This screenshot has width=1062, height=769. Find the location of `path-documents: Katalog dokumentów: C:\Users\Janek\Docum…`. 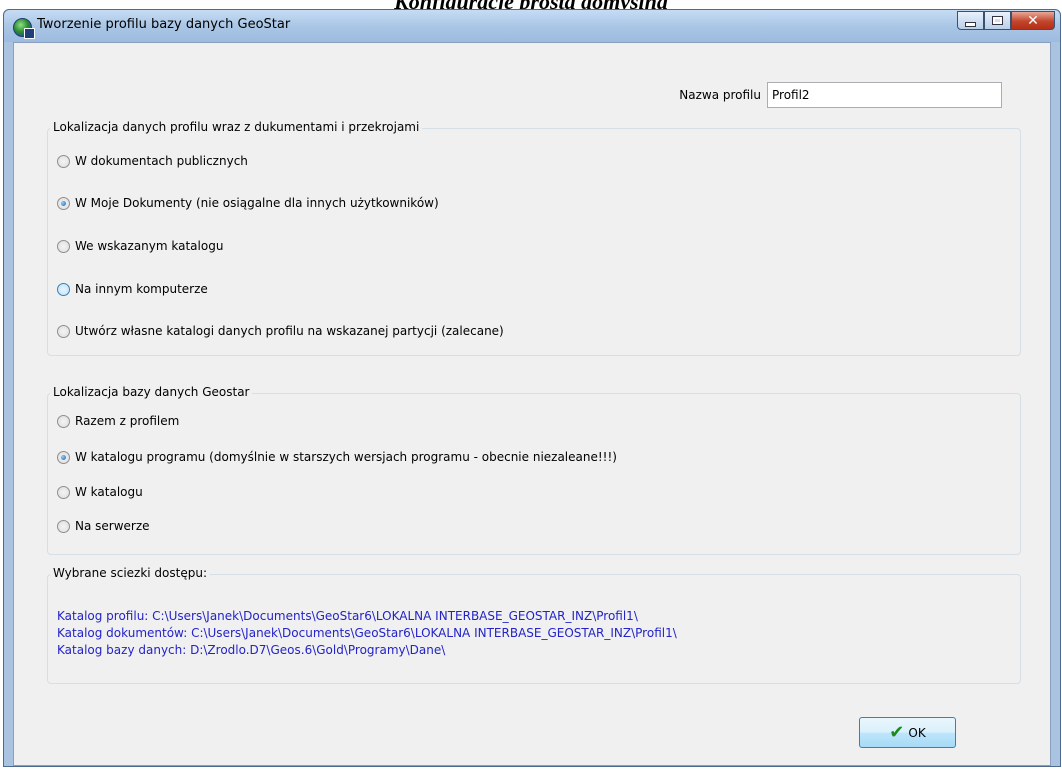

path-documents: Katalog dokumentów: C:\Users\Janek\Docum… is located at coordinates (367, 633).